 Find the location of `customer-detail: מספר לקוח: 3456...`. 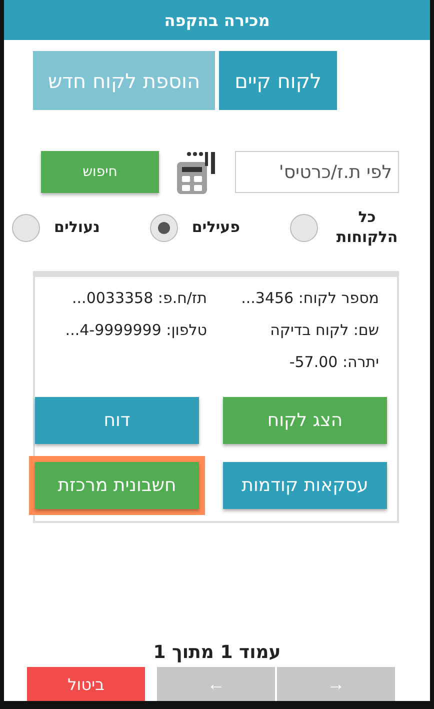

customer-detail: מספר לקוח: 3456... is located at coordinates (309, 298).